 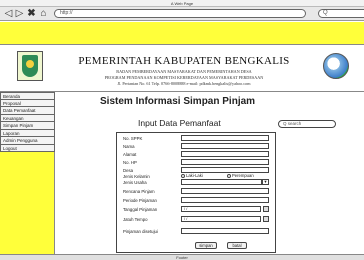 What do you see at coordinates (130, 162) in the screenshot?
I see `field-label-no-hp: No. HP` at bounding box center [130, 162].